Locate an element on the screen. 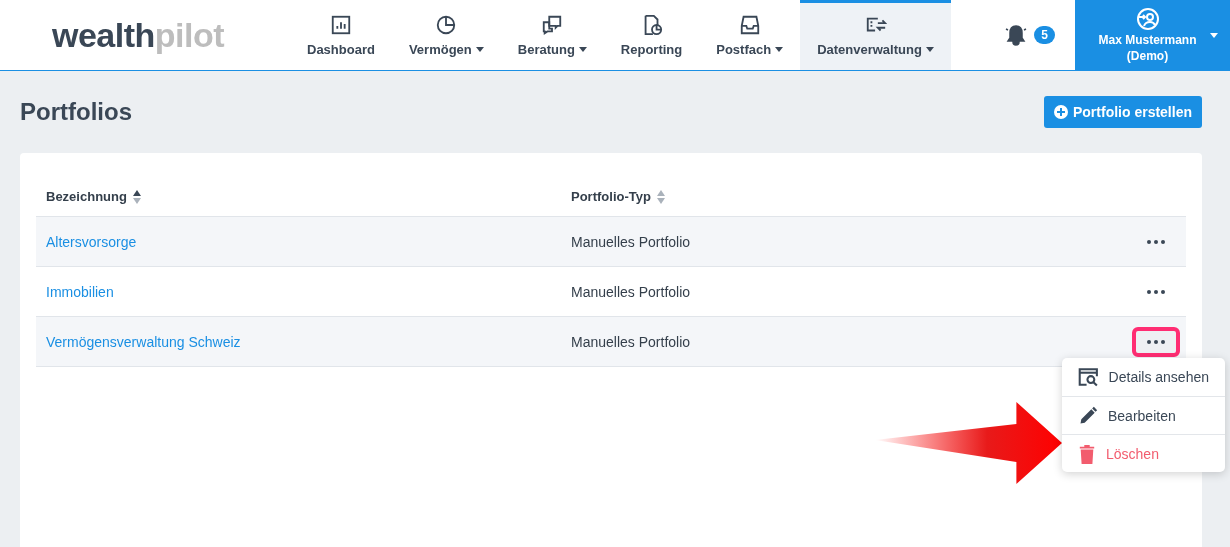 The image size is (1230, 547). caret-icon is located at coordinates (1214, 35).